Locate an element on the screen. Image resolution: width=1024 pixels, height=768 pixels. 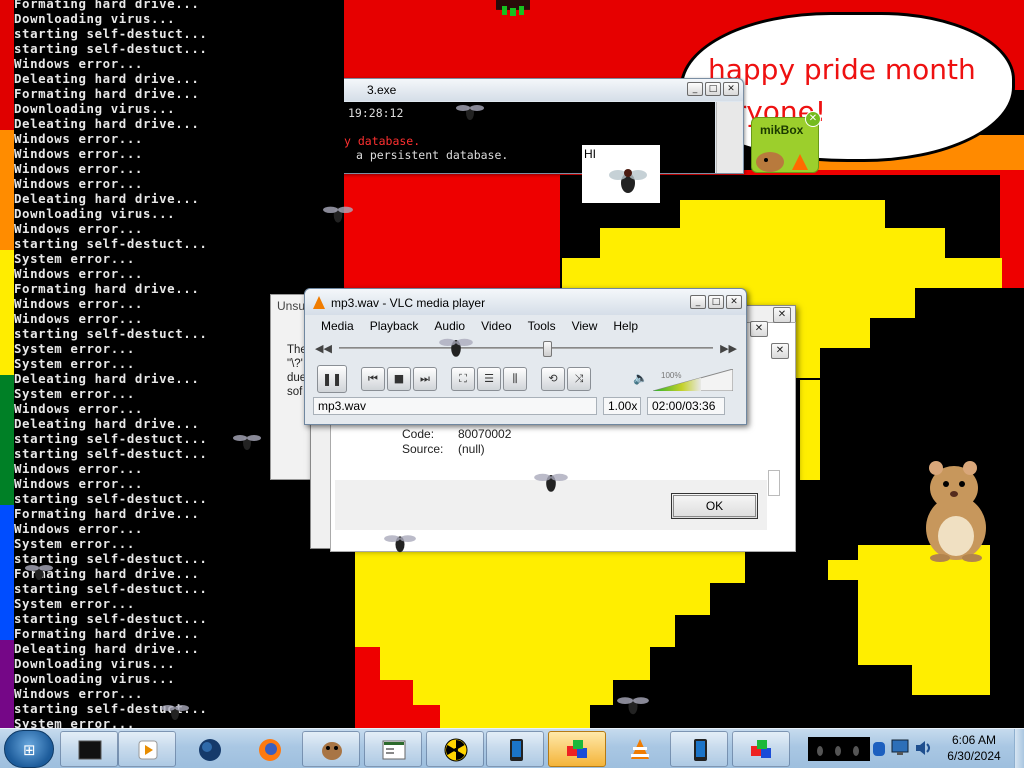
menu-video: Video is located at coordinates (496, 326).